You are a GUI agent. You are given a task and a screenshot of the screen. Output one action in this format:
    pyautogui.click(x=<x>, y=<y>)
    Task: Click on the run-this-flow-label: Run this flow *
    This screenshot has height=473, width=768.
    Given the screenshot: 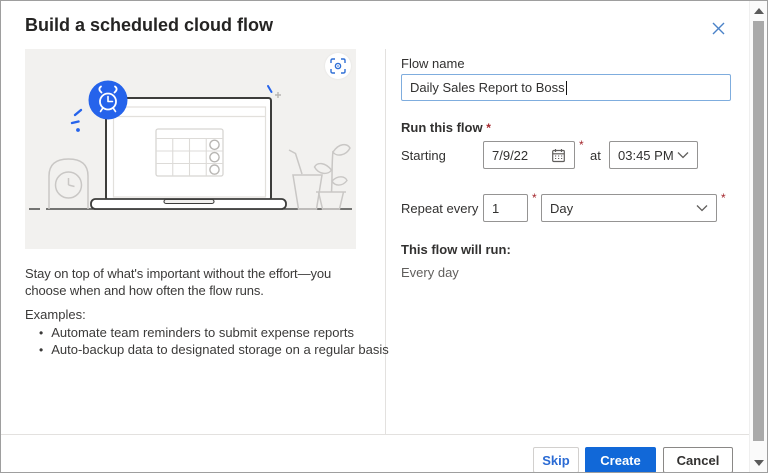 What is the action you would take?
    pyautogui.click(x=446, y=127)
    